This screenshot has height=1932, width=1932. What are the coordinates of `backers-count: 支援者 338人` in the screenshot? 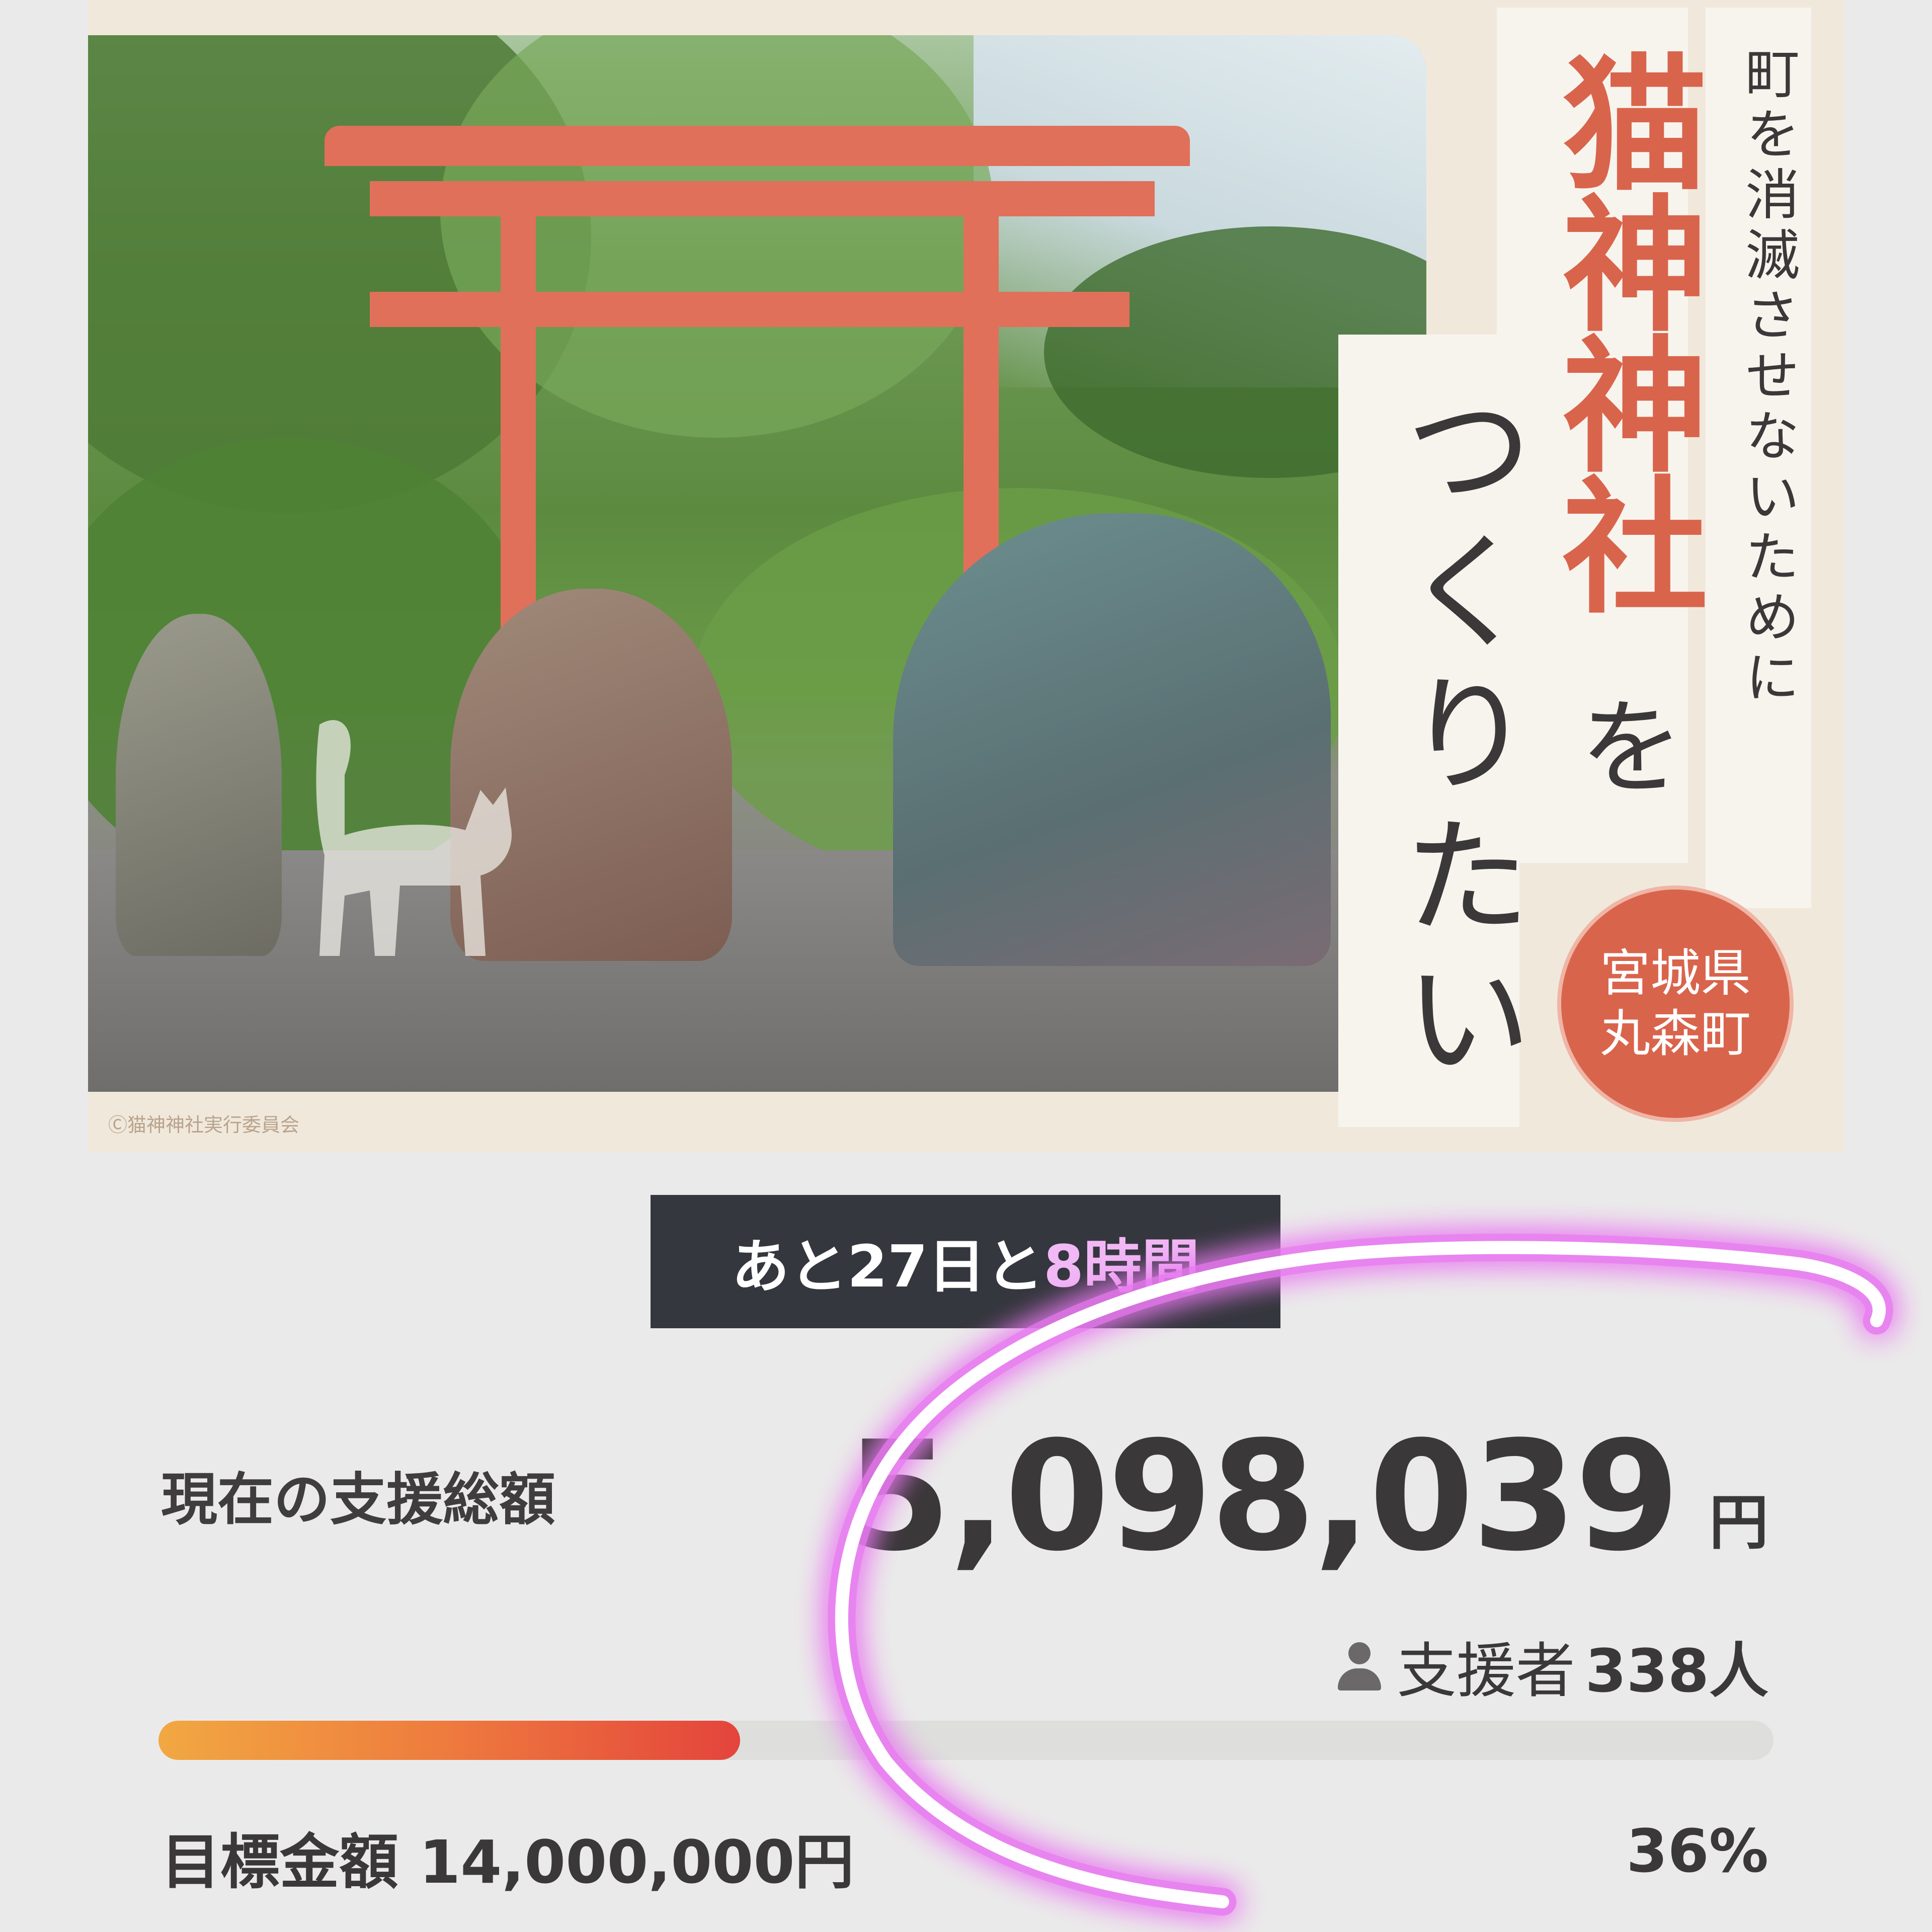 It's located at (1550, 1666).